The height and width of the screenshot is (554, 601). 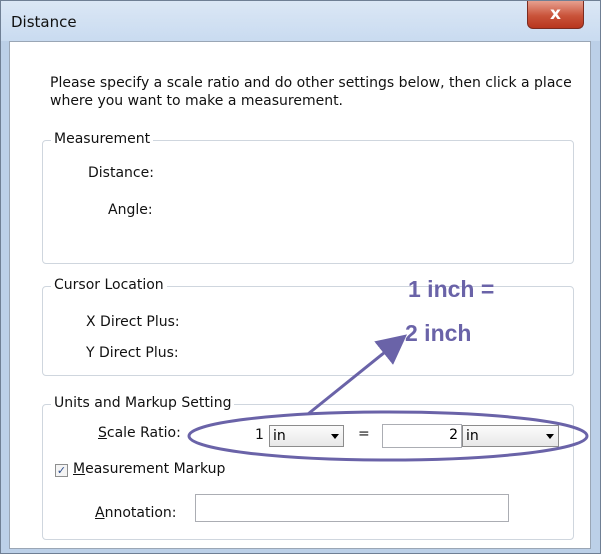 What do you see at coordinates (143, 403) in the screenshot?
I see `units-markup-legend: Units and Markup Setting` at bounding box center [143, 403].